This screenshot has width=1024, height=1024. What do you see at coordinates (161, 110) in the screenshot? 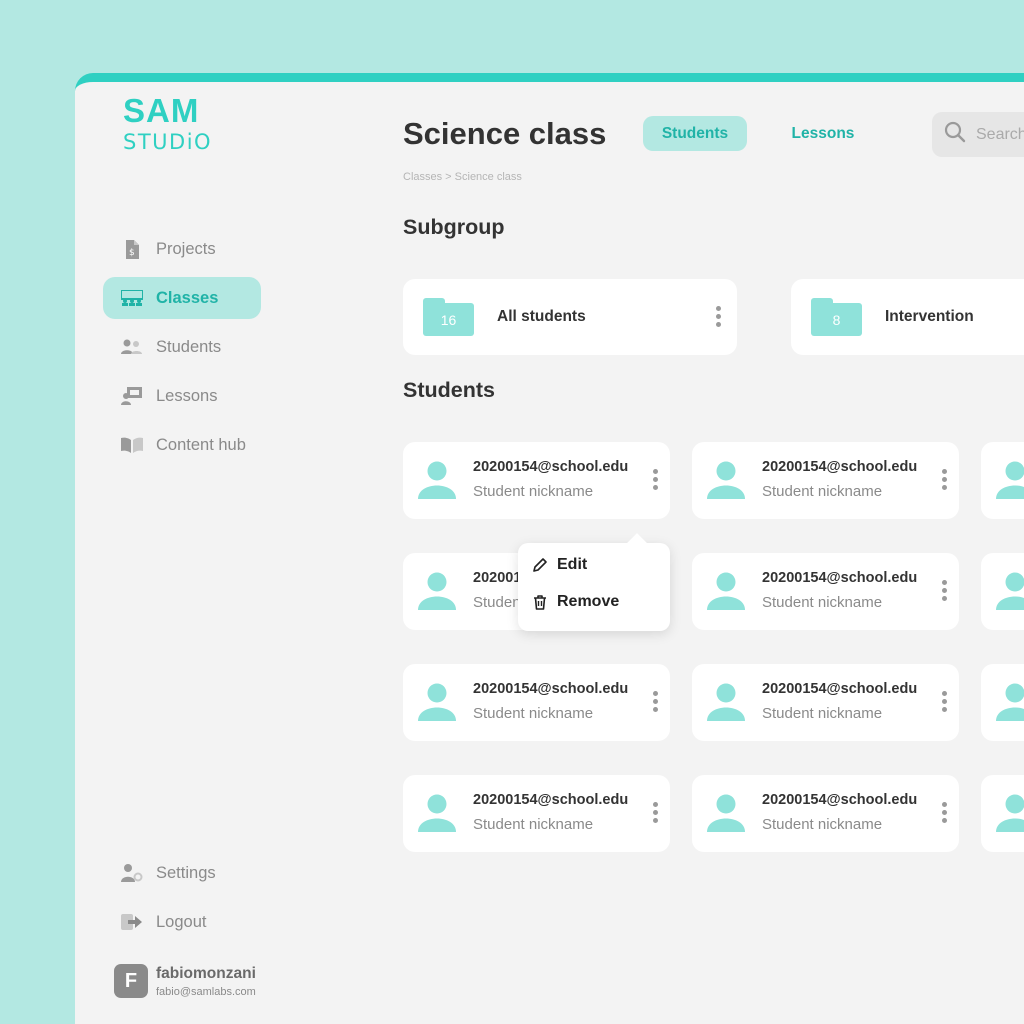
I see `logo-sam-text: SAM` at bounding box center [161, 110].